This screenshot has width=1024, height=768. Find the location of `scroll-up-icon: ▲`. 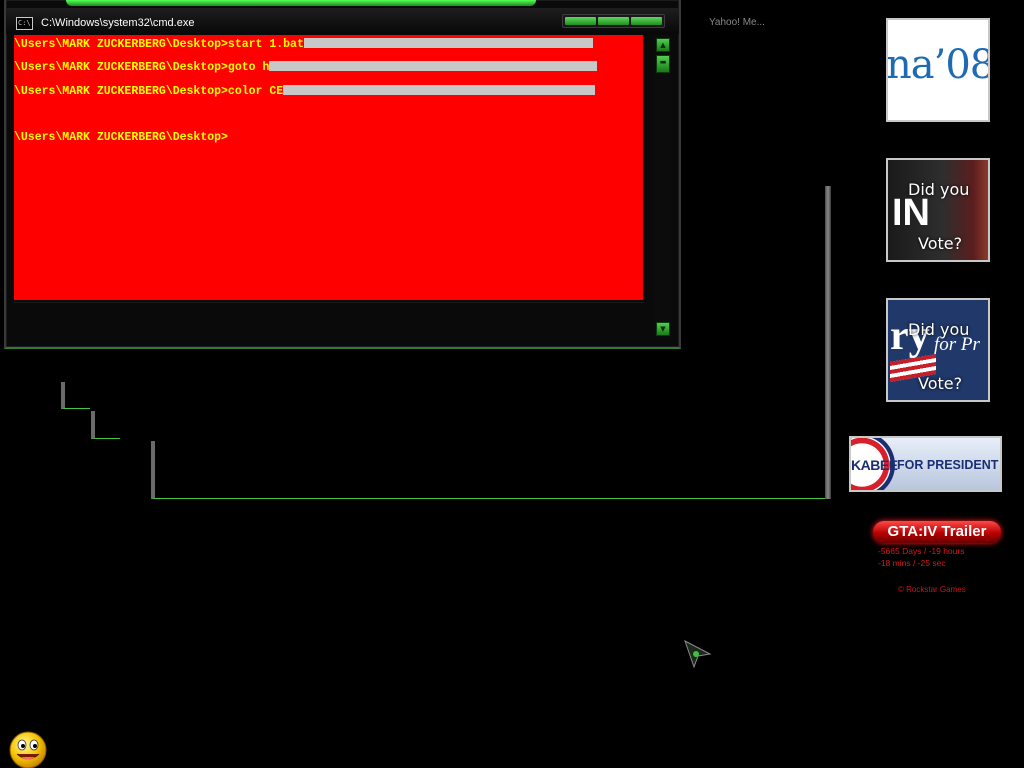

scroll-up-icon: ▲ is located at coordinates (663, 45).